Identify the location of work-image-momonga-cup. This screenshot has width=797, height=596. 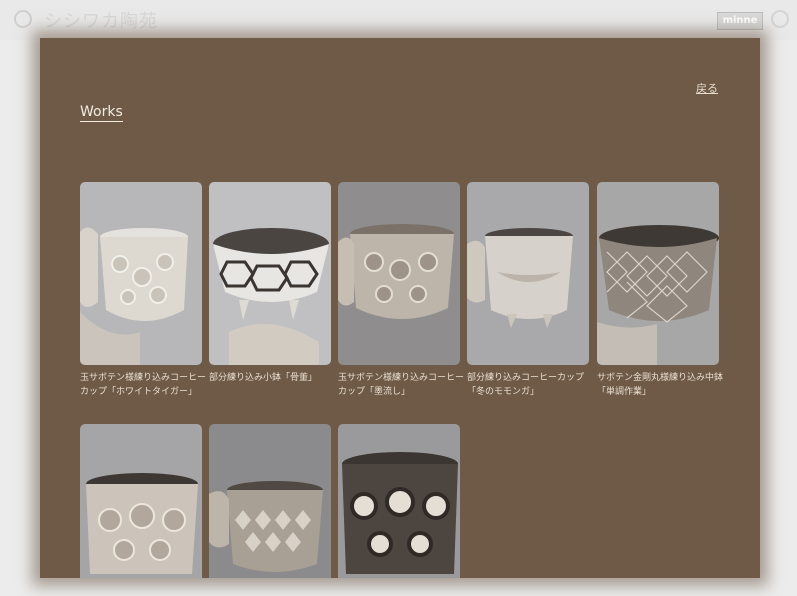
(528, 273).